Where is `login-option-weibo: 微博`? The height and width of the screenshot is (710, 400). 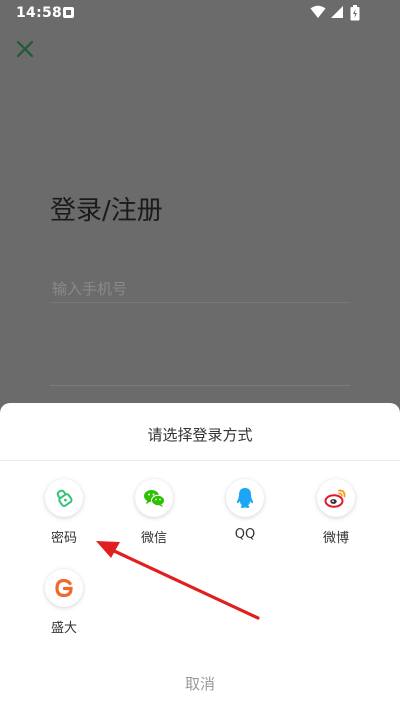
login-option-weibo: 微博 is located at coordinates (336, 519).